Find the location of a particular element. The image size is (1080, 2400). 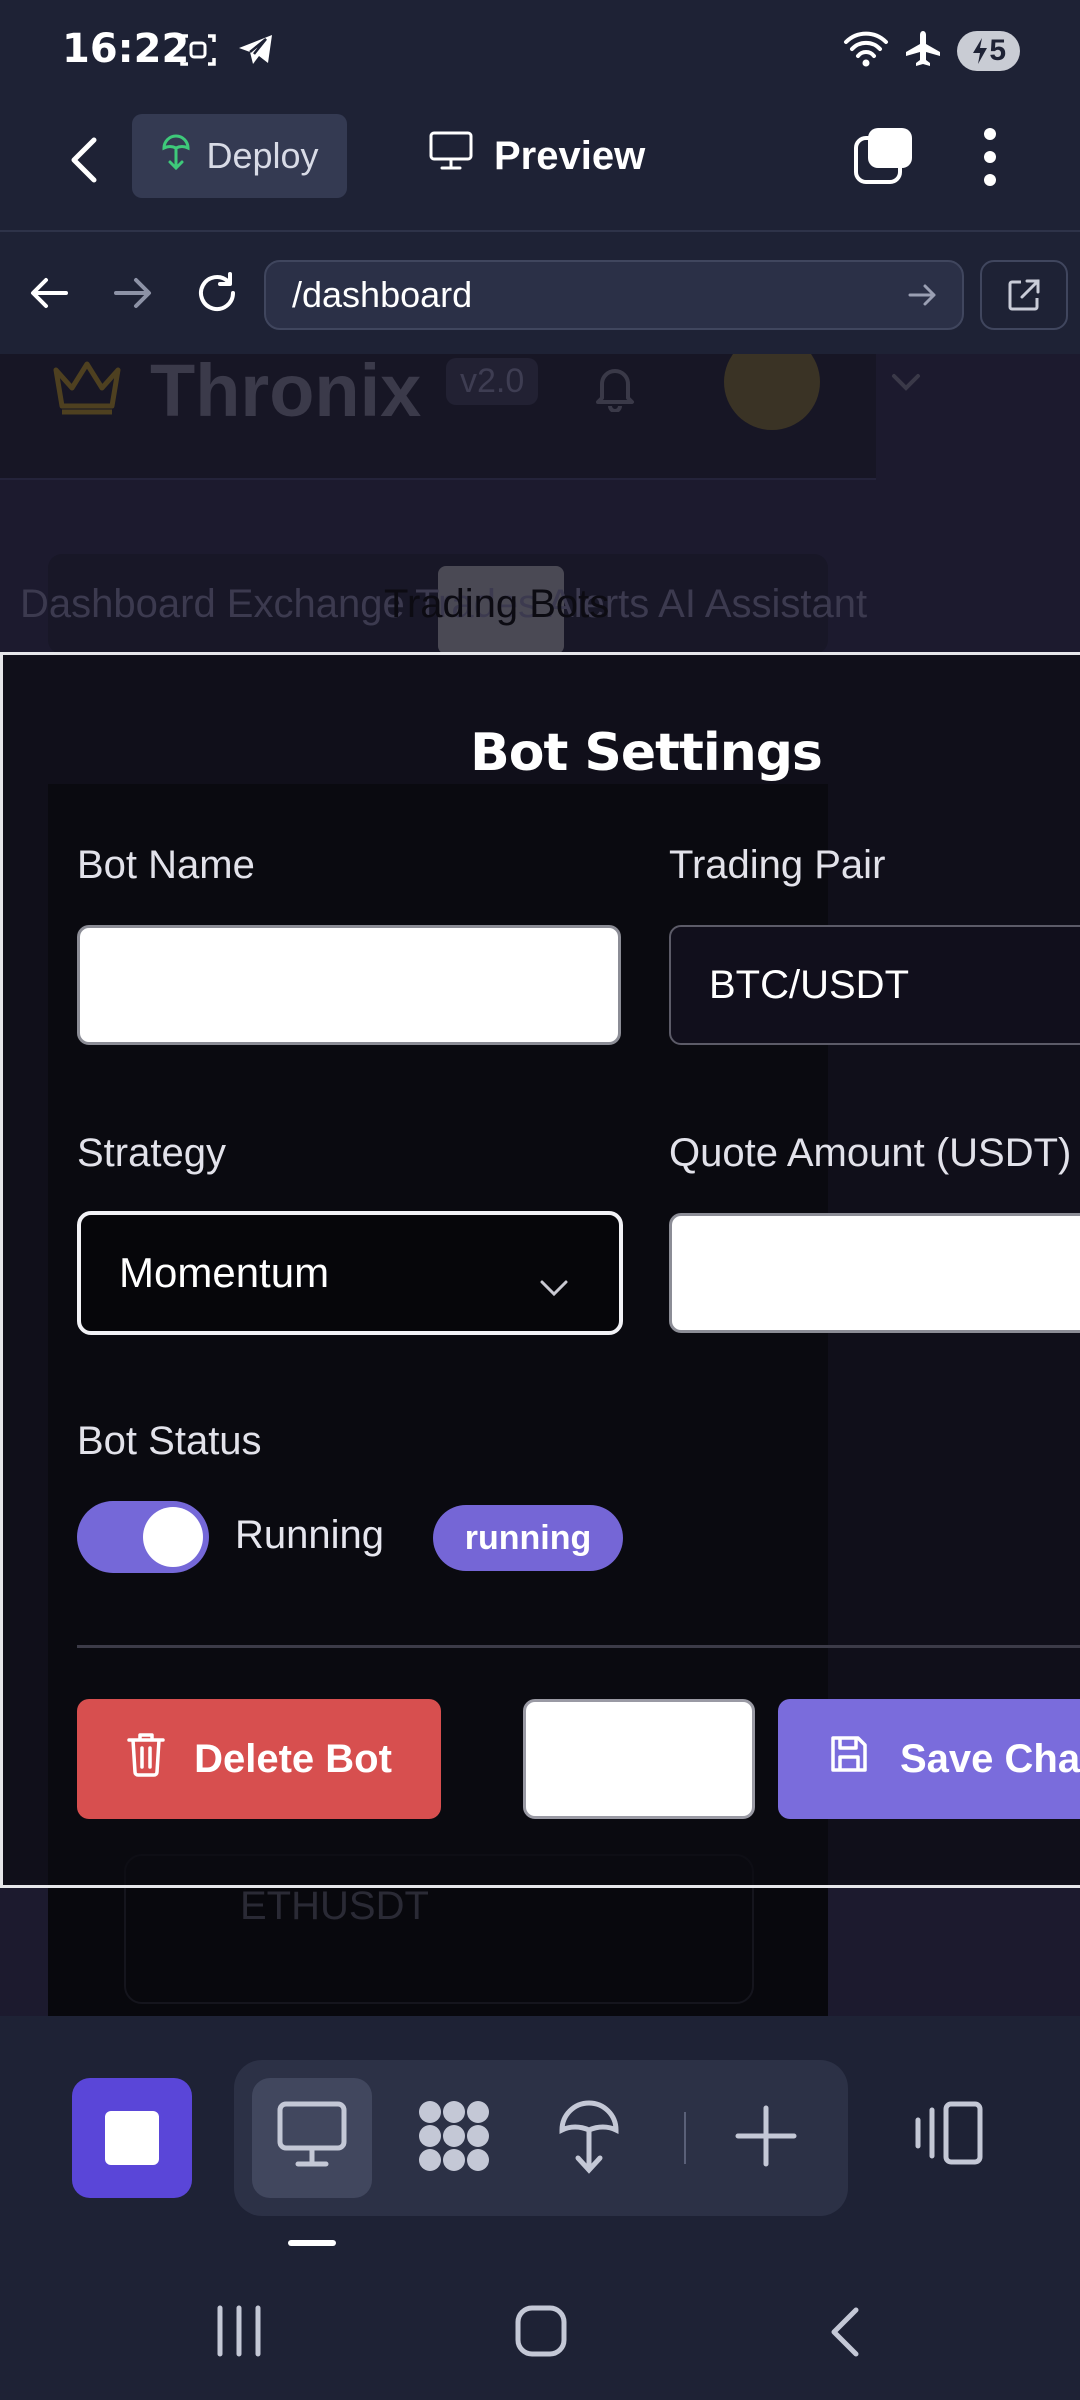

url-text: /dashboard is located at coordinates (382, 294).